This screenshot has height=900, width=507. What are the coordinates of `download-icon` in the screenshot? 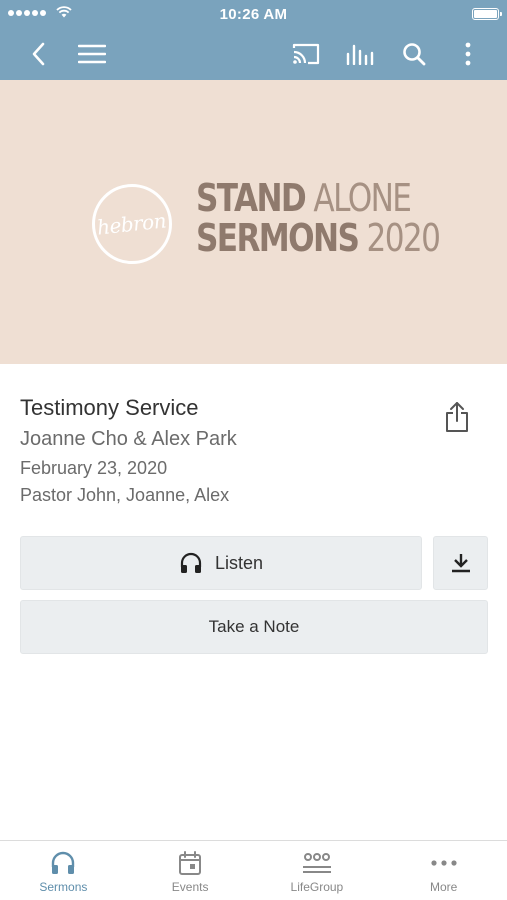 It's located at (460, 563).